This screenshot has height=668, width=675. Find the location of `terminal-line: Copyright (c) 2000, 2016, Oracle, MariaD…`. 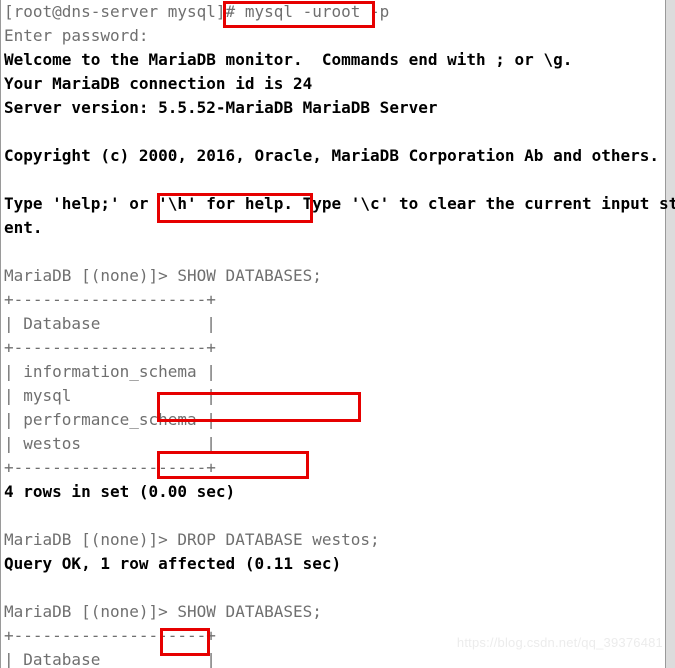

terminal-line: Copyright (c) 2000, 2016, Oracle, MariaD… is located at coordinates (332, 155).